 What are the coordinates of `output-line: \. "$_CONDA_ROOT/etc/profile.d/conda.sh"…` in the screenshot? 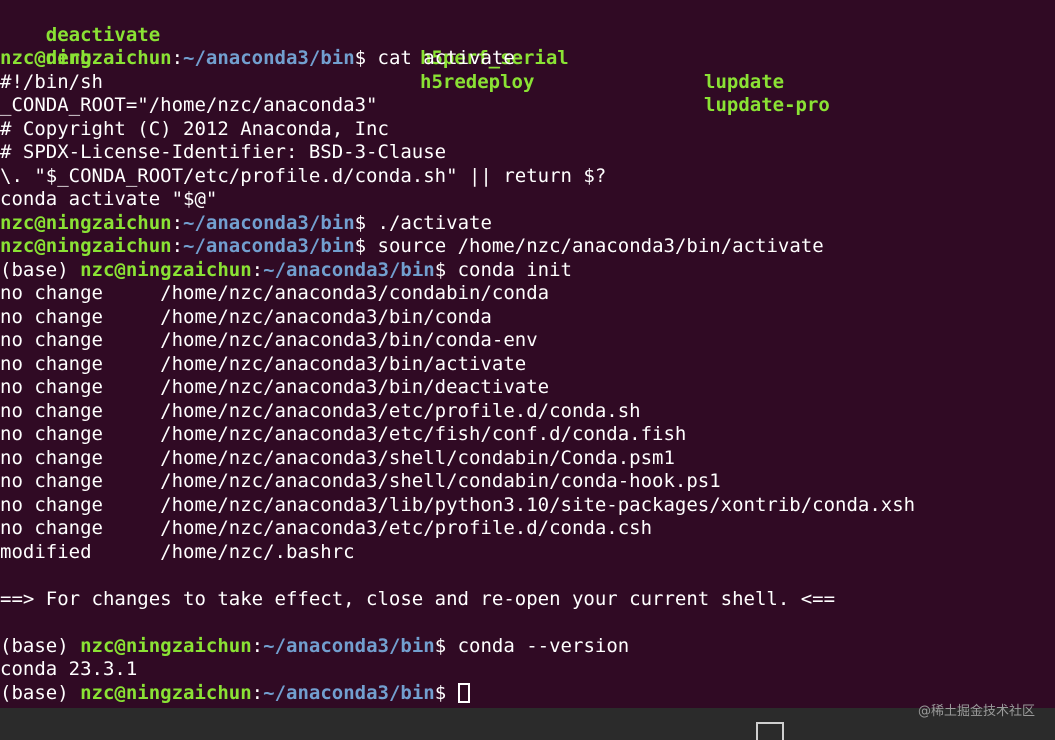 It's located at (303, 175).